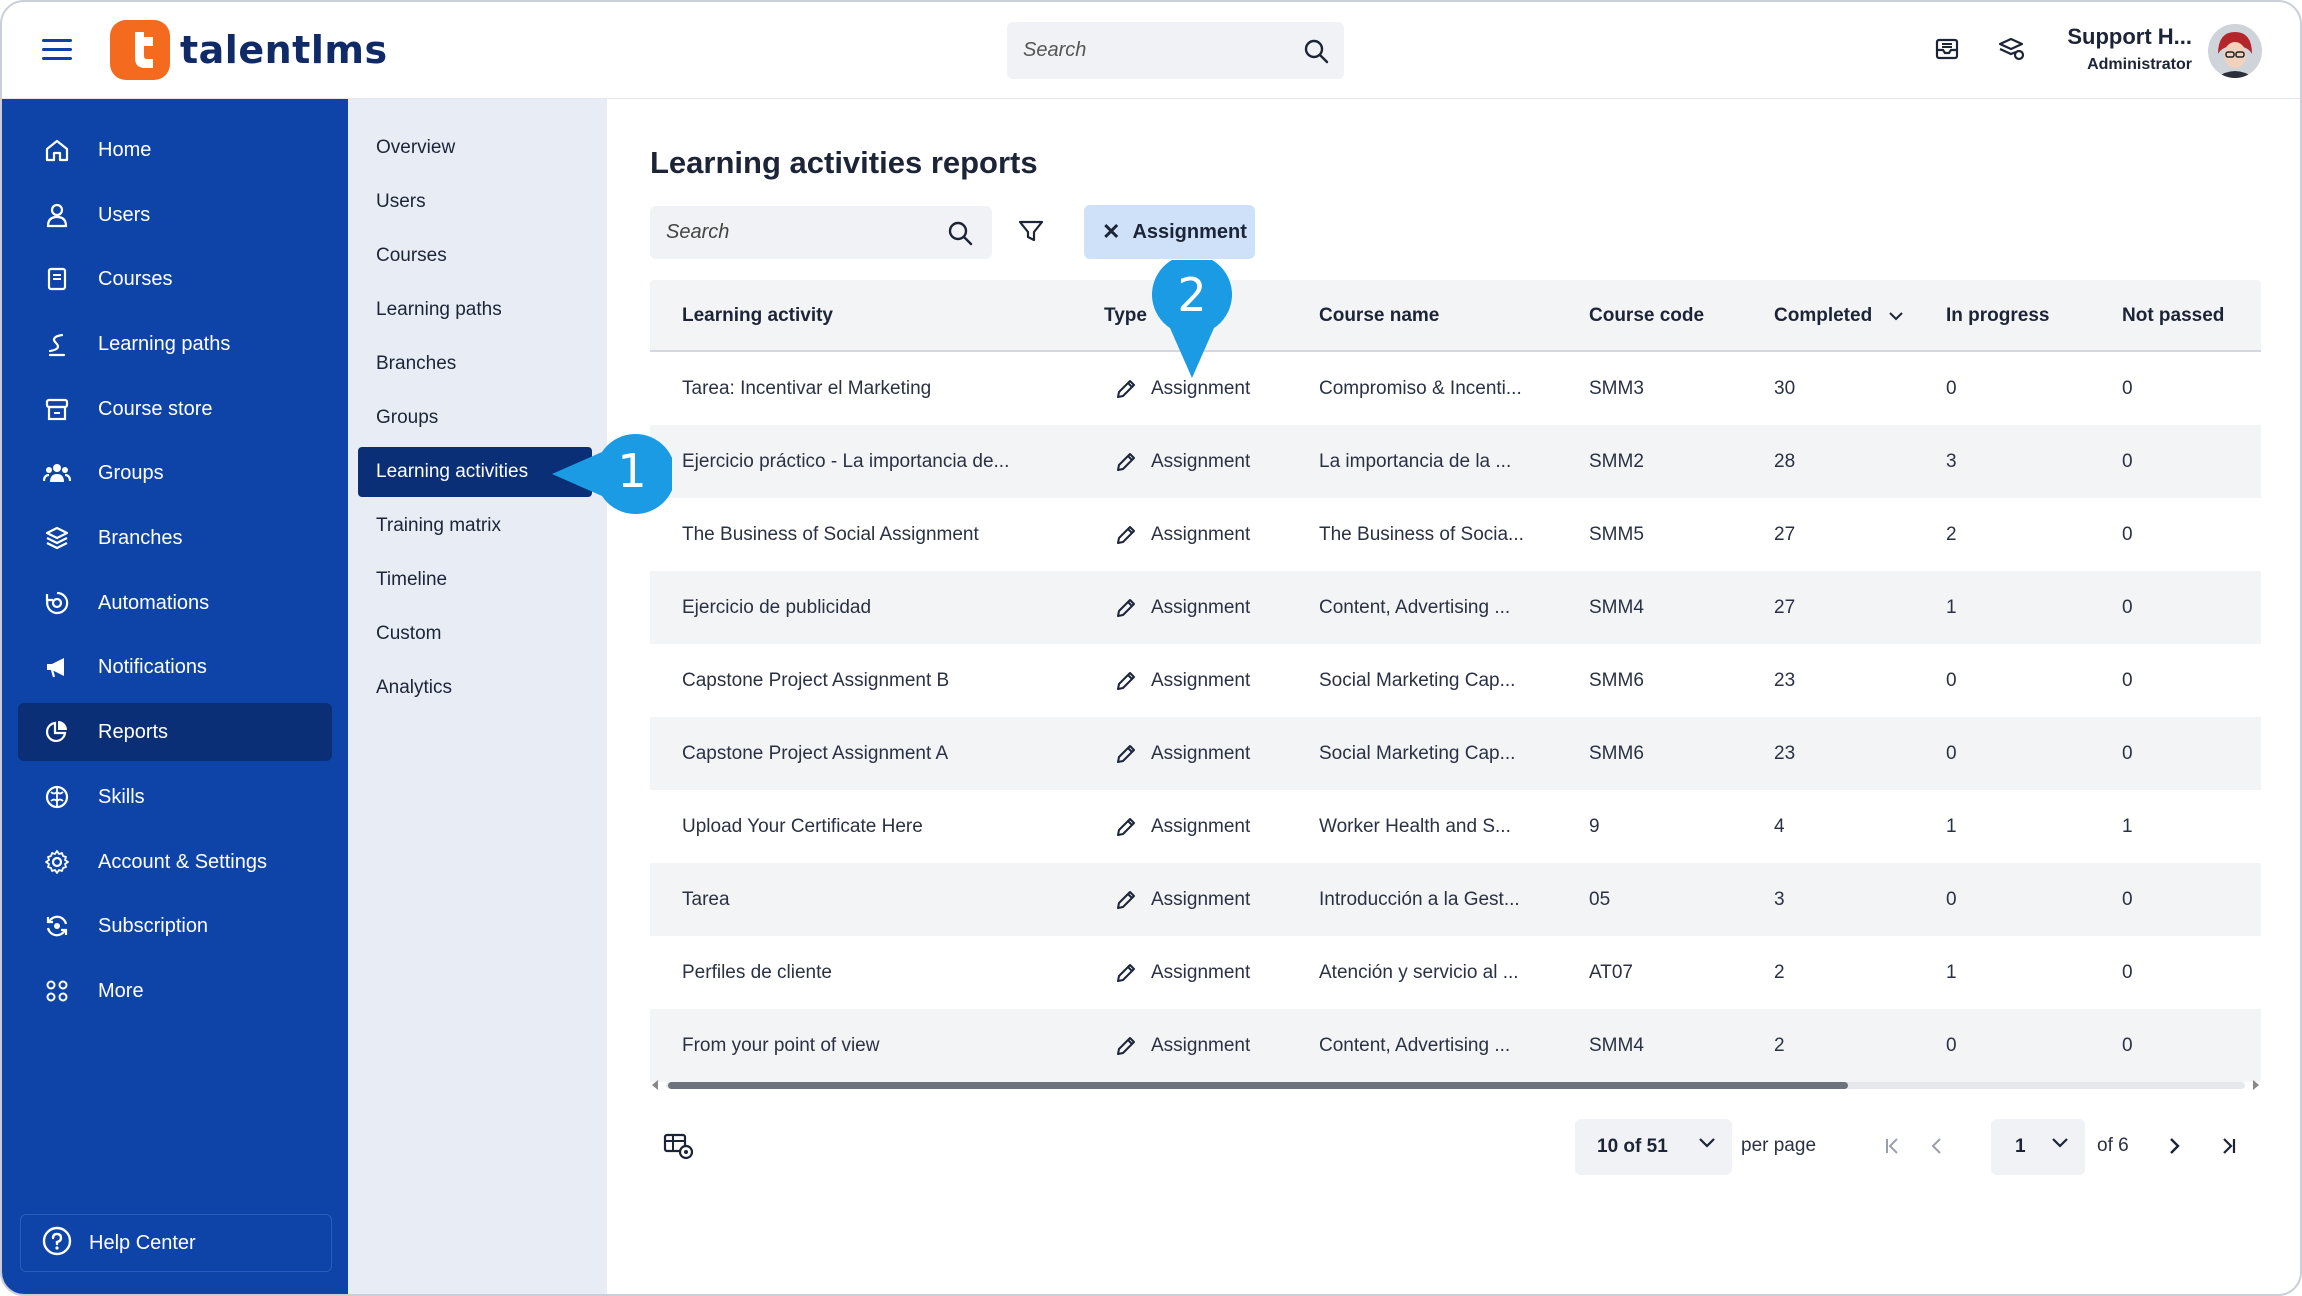  What do you see at coordinates (2256, 1085) in the screenshot?
I see `scroll-right-arrow-icon` at bounding box center [2256, 1085].